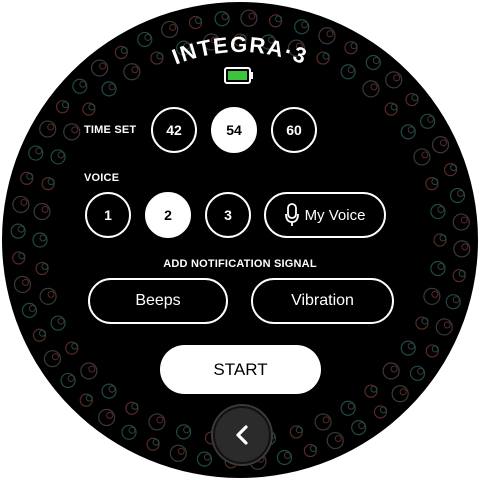 The image size is (480, 480). Describe the element at coordinates (234, 130) in the screenshot. I see `time-option-54: 54` at that location.